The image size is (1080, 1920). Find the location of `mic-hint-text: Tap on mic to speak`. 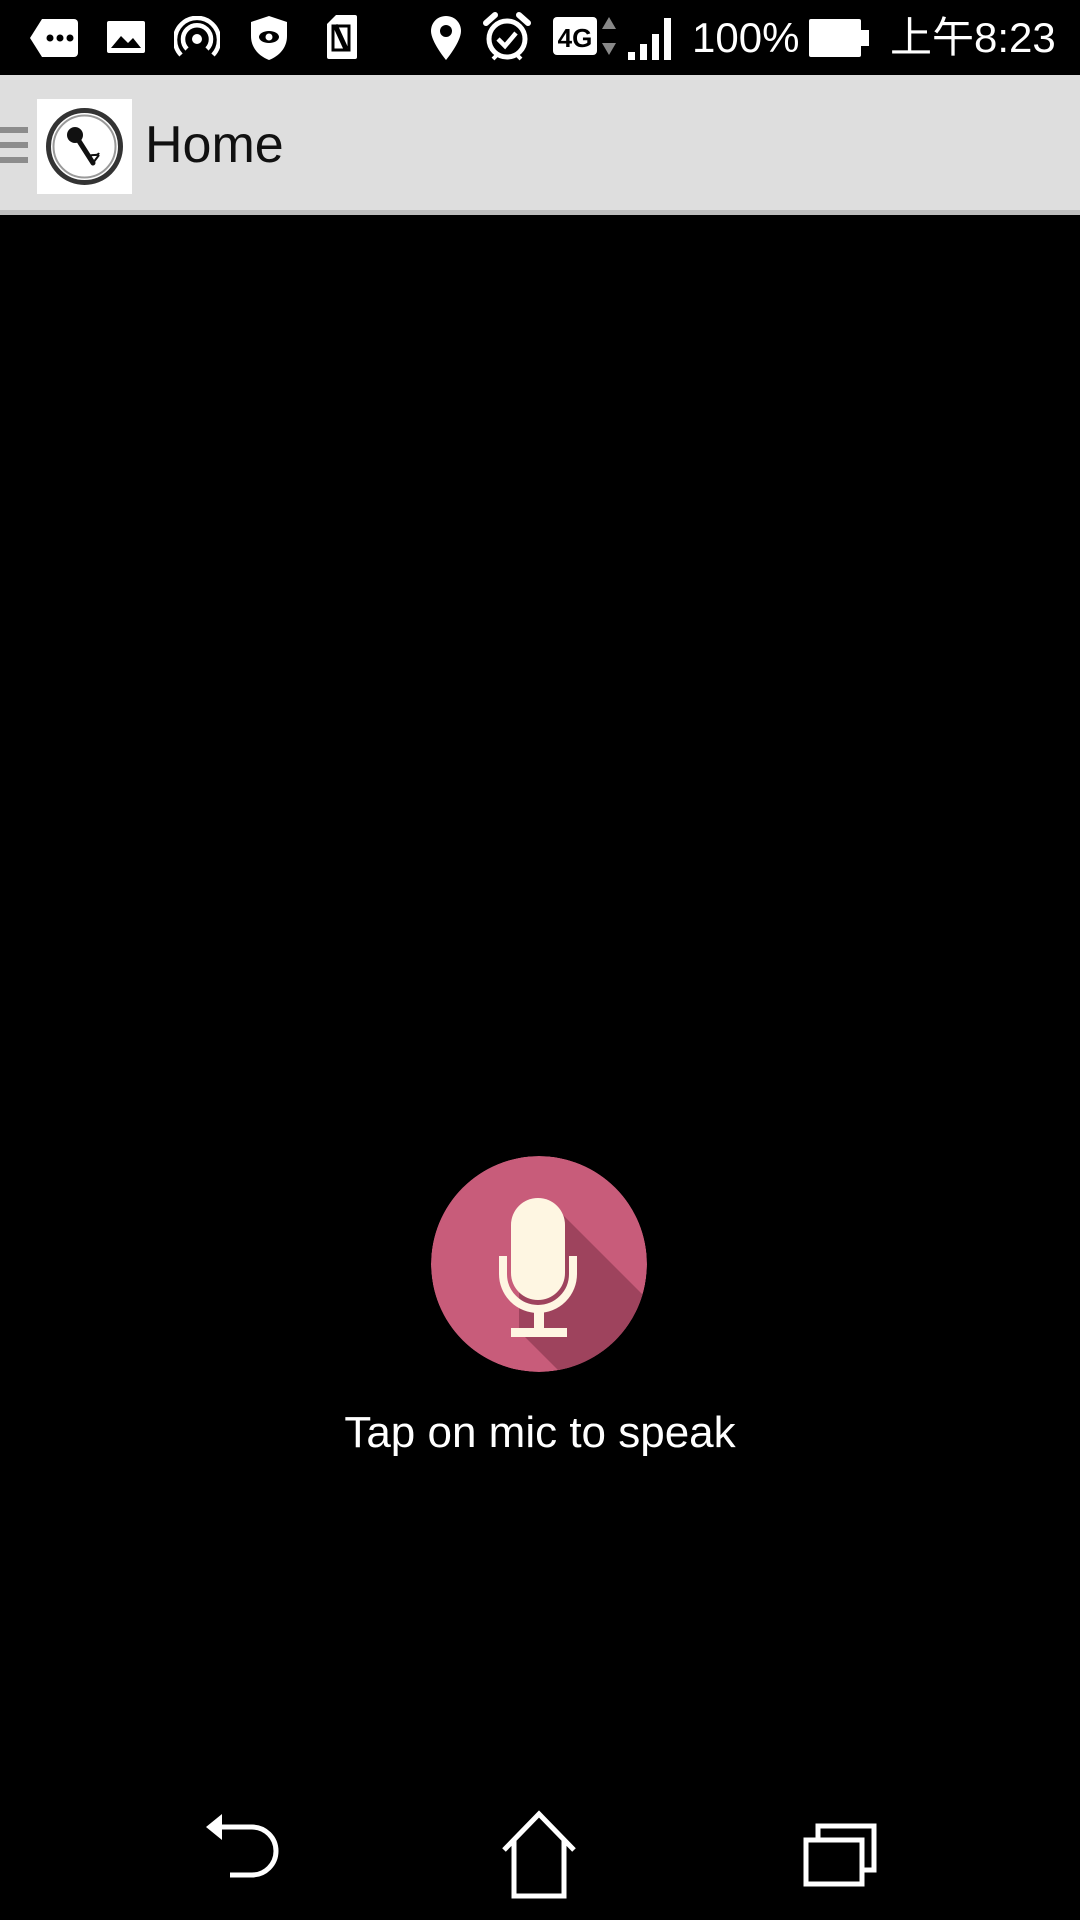

mic-hint-text: Tap on mic to speak is located at coordinates (540, 1432).